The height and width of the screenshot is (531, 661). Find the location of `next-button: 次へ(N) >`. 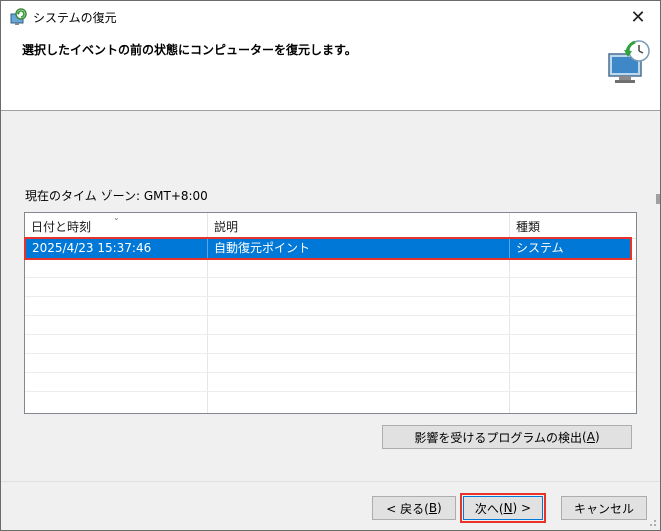

next-button: 次へ(N) > is located at coordinates (503, 508).